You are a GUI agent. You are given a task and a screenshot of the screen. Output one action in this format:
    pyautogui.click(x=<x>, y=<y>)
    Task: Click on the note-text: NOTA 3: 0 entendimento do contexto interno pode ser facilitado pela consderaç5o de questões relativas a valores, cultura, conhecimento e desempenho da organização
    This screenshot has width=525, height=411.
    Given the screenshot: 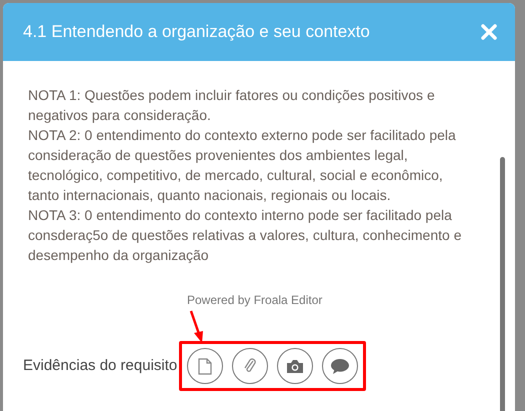 What is the action you would take?
    pyautogui.click(x=245, y=235)
    